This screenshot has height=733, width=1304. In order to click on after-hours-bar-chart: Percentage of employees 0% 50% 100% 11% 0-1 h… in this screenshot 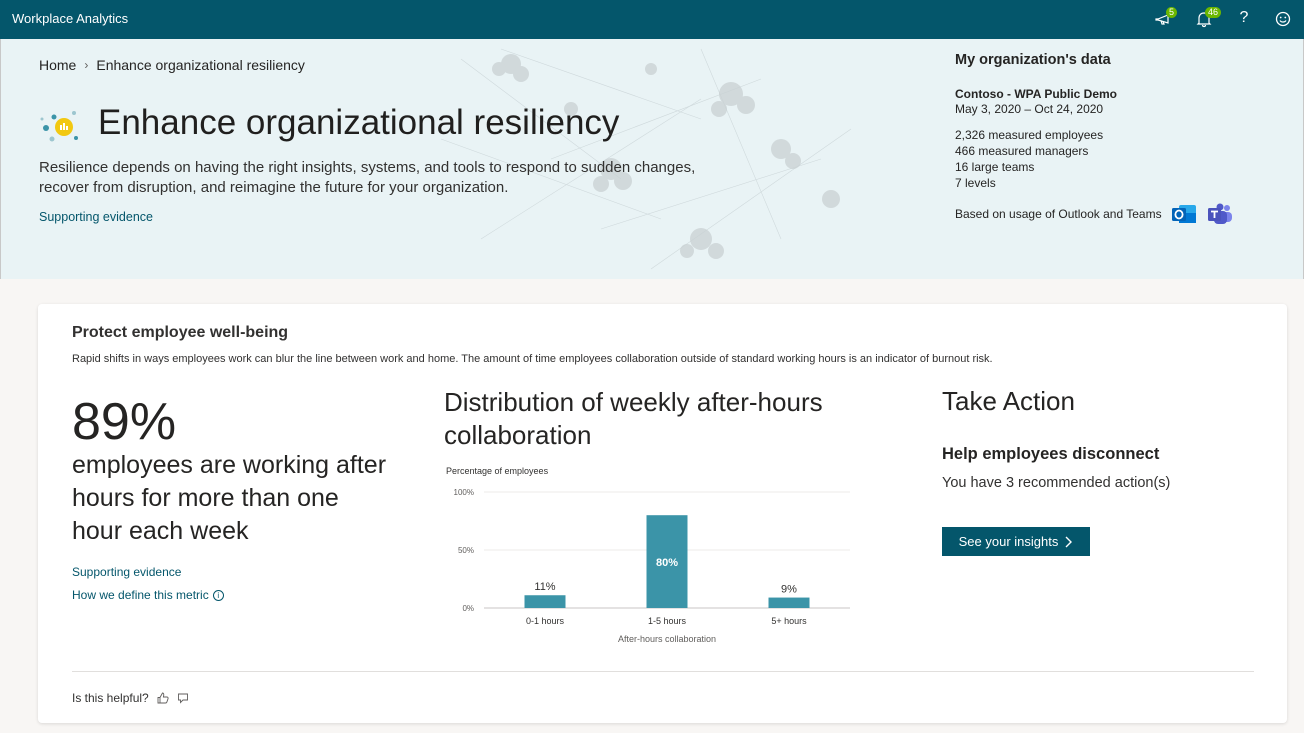, I will do `click(648, 555)`.